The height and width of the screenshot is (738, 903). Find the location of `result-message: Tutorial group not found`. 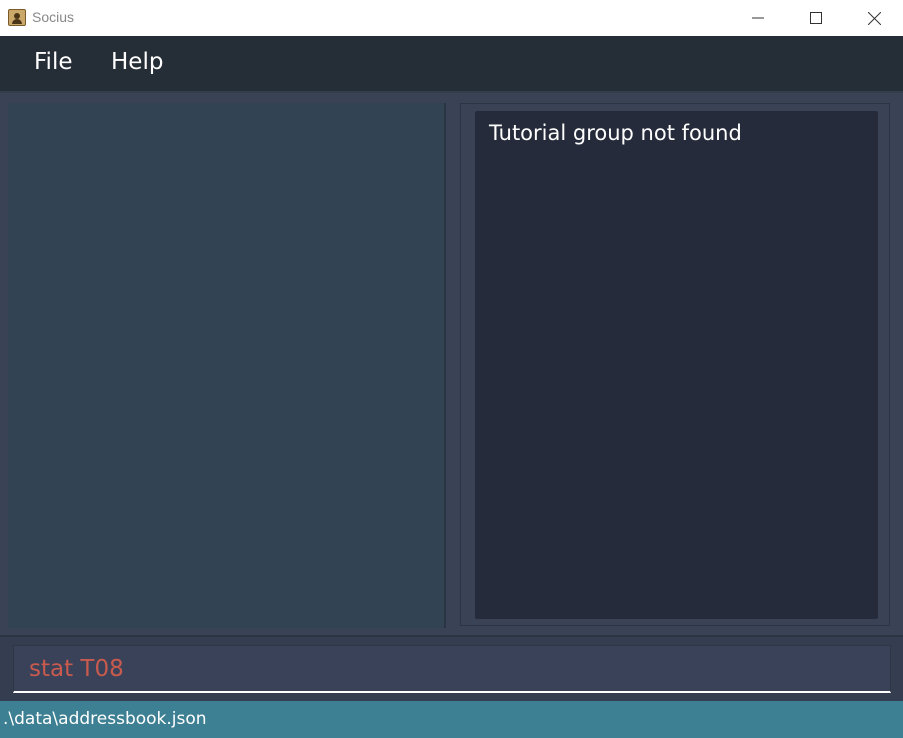

result-message: Tutorial group not found is located at coordinates (615, 133).